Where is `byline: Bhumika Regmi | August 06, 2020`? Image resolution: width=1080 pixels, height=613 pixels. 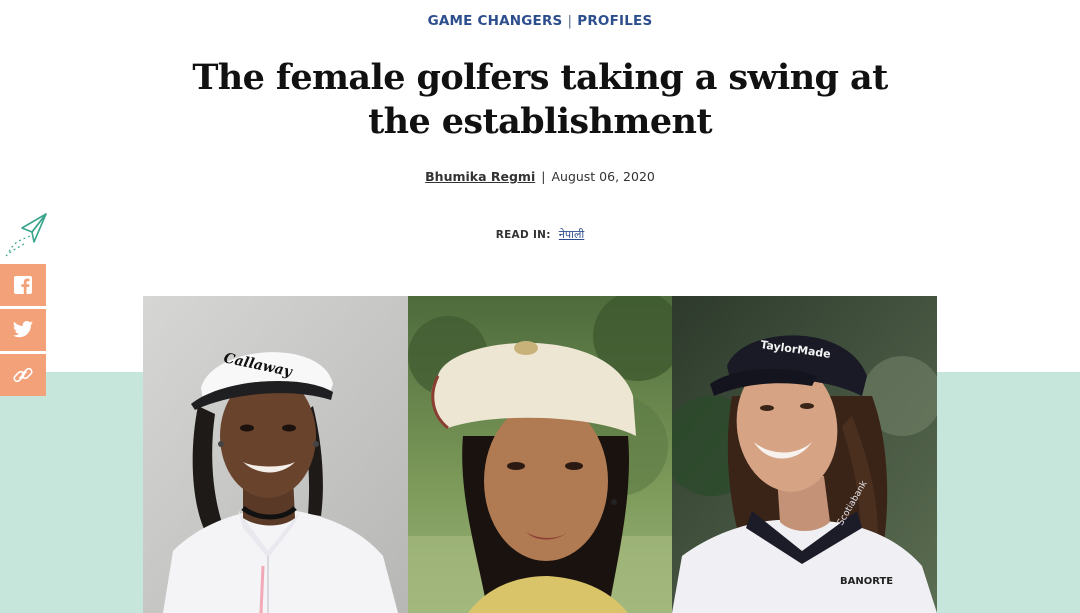
byline: Bhumika Regmi | August 06, 2020 is located at coordinates (540, 176).